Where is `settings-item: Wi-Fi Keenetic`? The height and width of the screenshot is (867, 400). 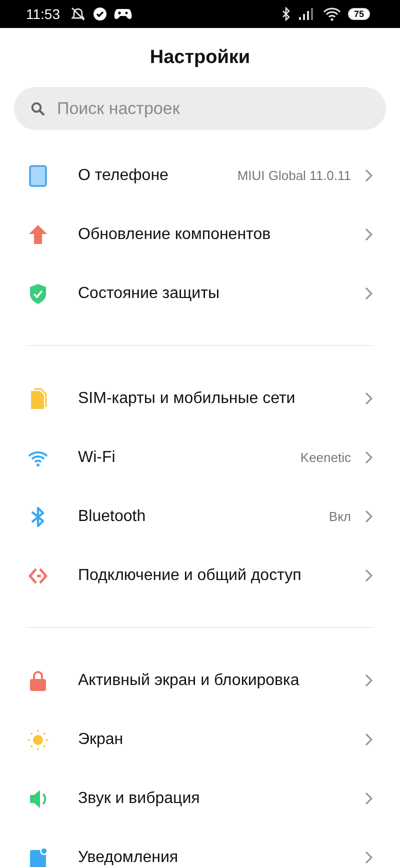 settings-item: Wi-Fi Keenetic is located at coordinates (200, 457).